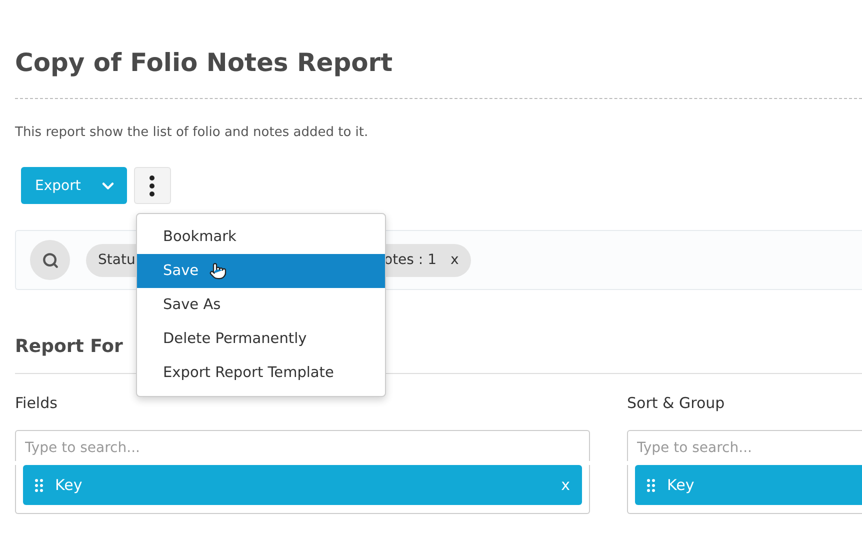 The image size is (862, 540). I want to click on report-title: Copy of Folio Notes Report, so click(204, 63).